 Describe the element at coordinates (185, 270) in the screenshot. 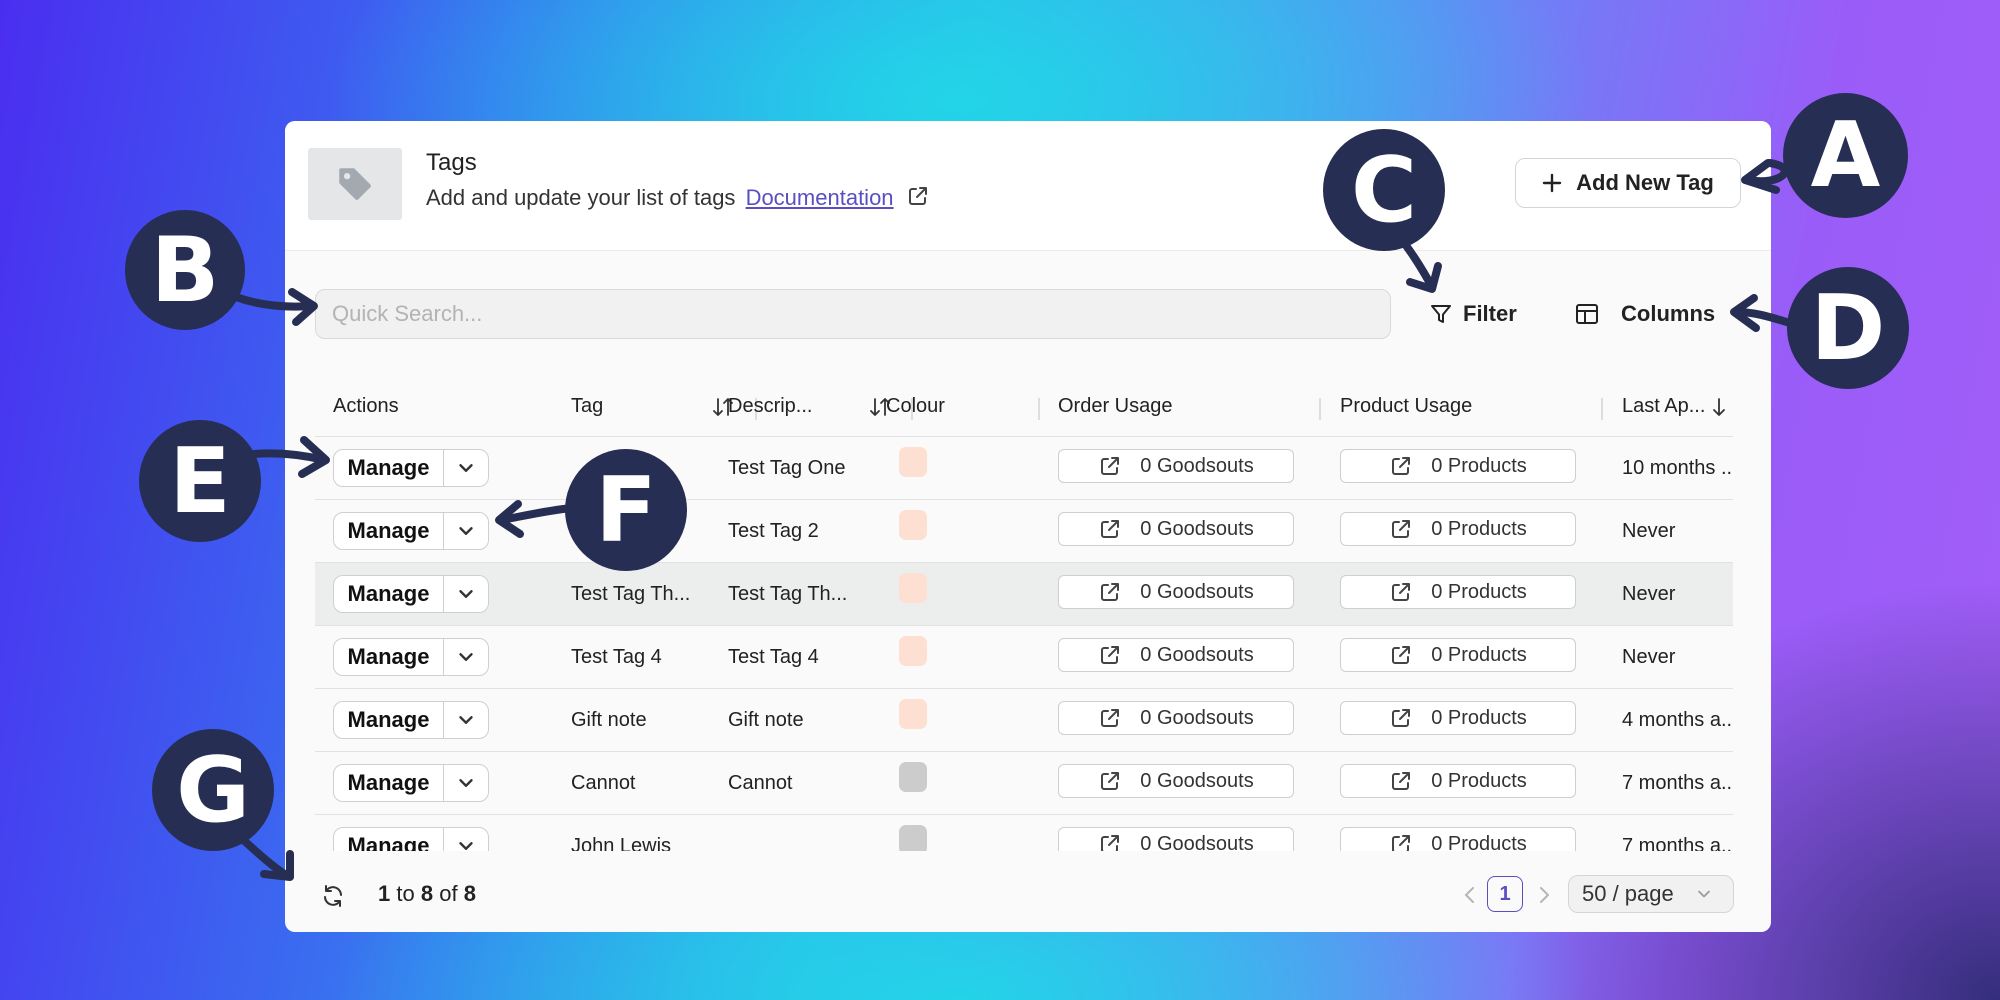

I see `annotation-marker-b: B` at that location.